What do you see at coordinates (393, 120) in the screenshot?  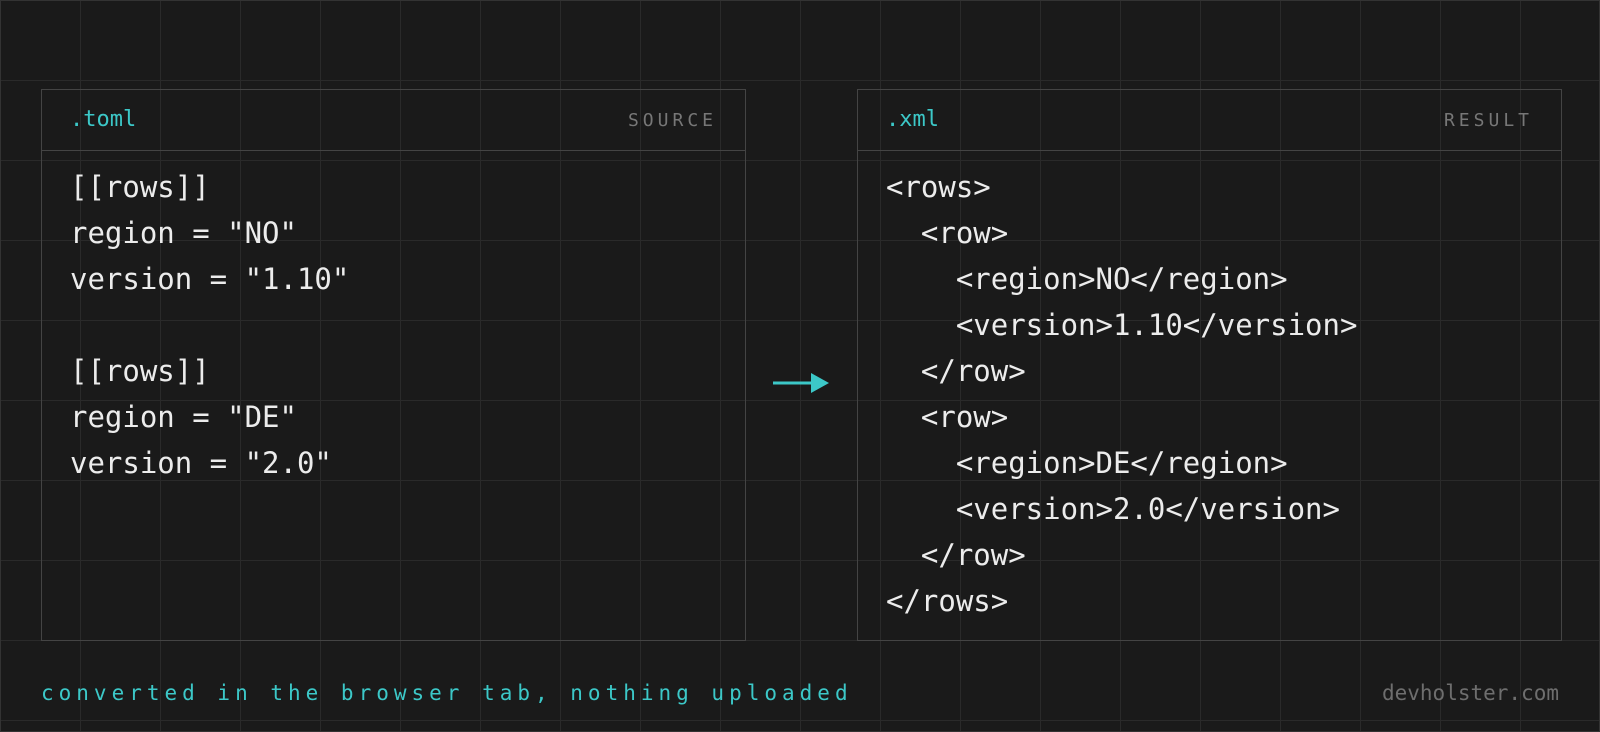 I see `source-panel-header: .toml SOURCE` at bounding box center [393, 120].